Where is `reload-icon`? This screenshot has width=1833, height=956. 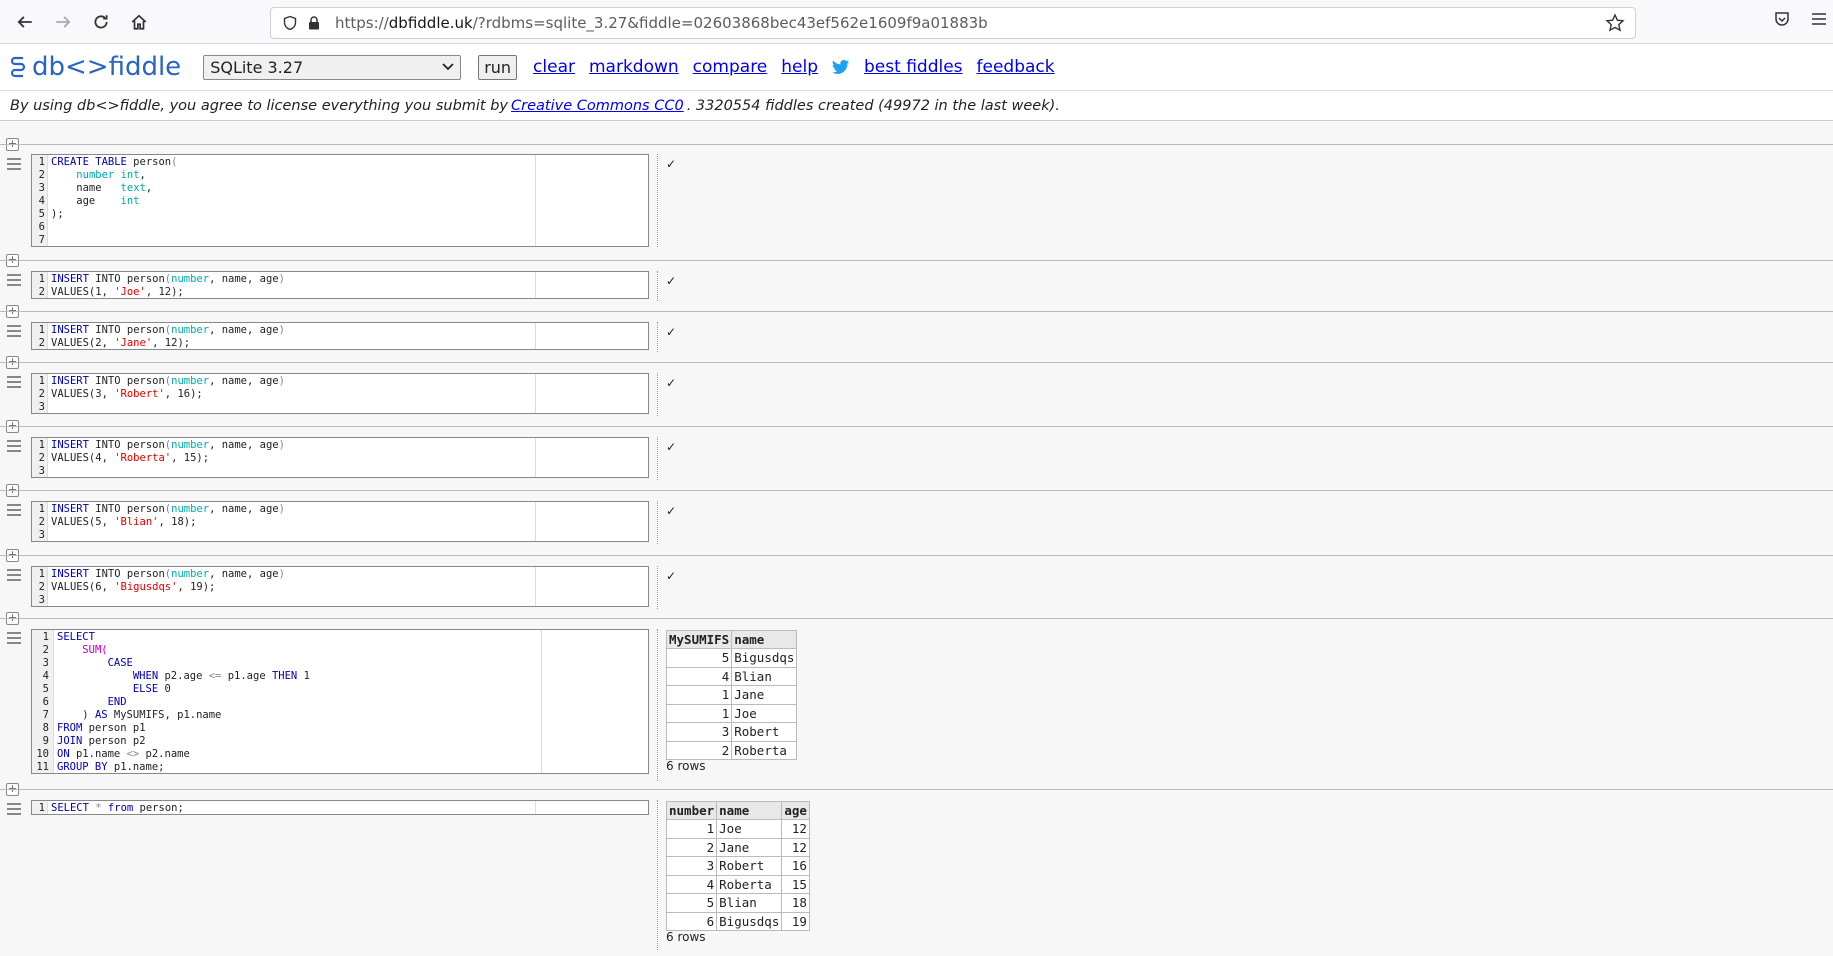 reload-icon is located at coordinates (101, 22).